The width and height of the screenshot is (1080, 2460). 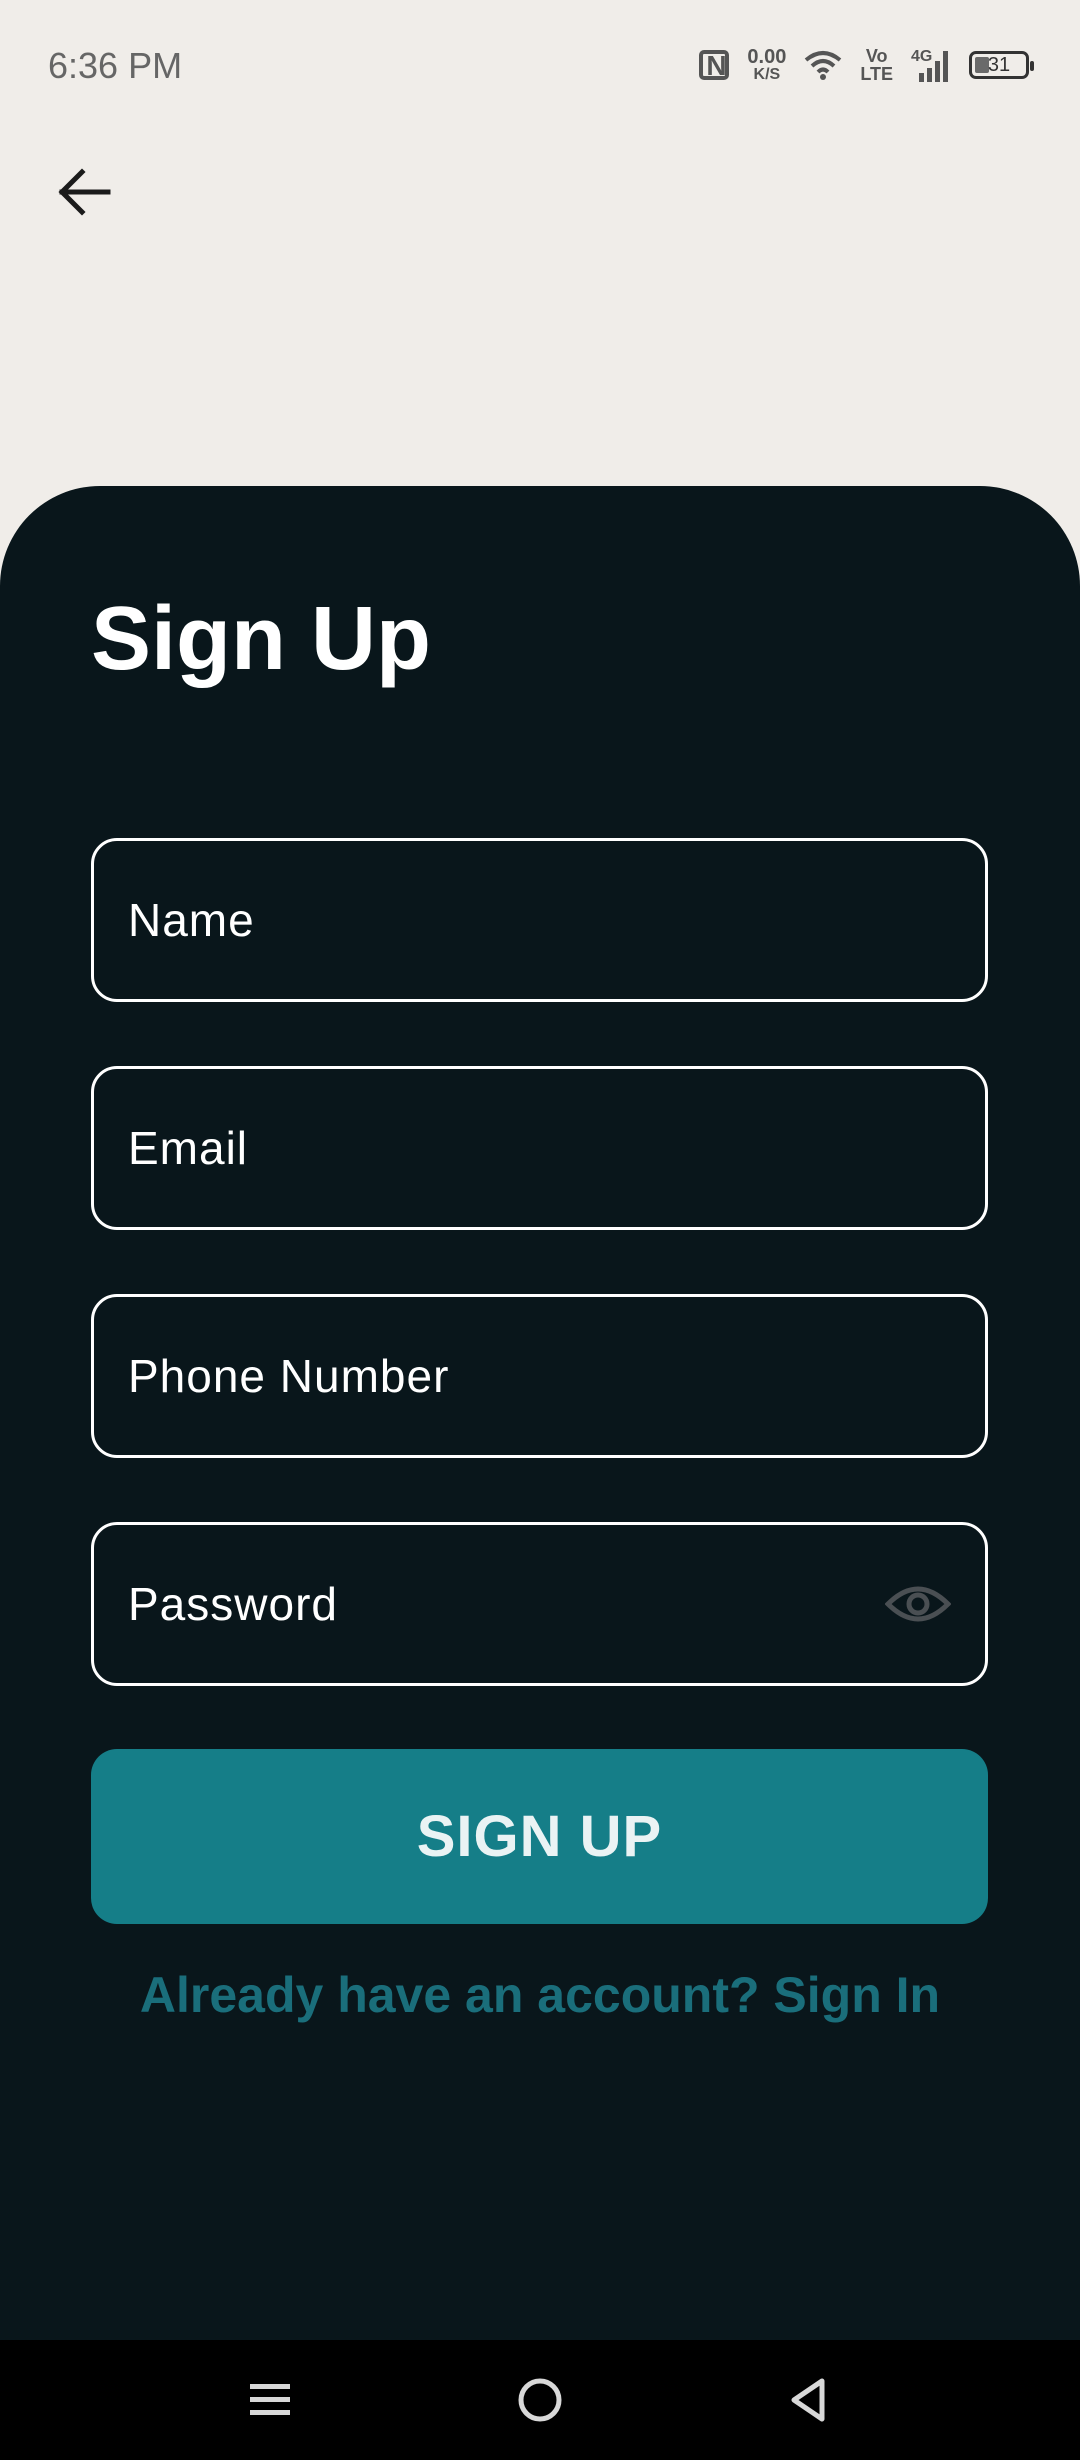 I want to click on arrow-left-icon, so click(x=84, y=192).